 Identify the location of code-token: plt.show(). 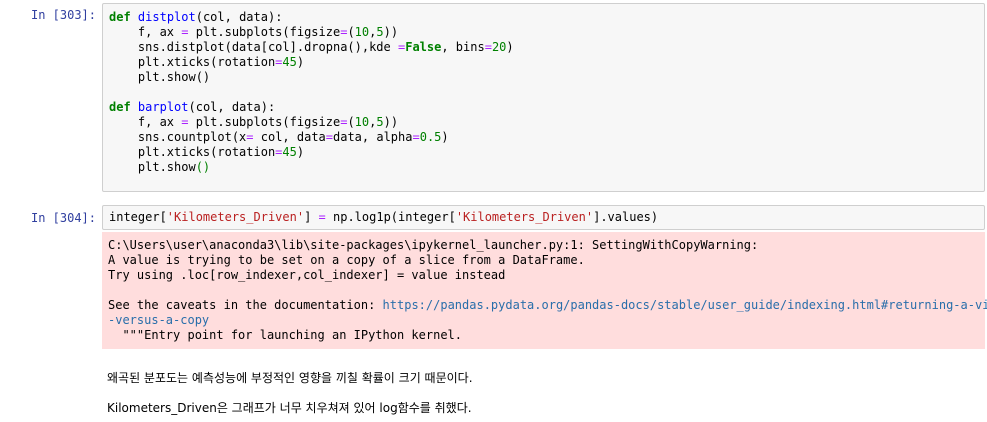
(160, 77).